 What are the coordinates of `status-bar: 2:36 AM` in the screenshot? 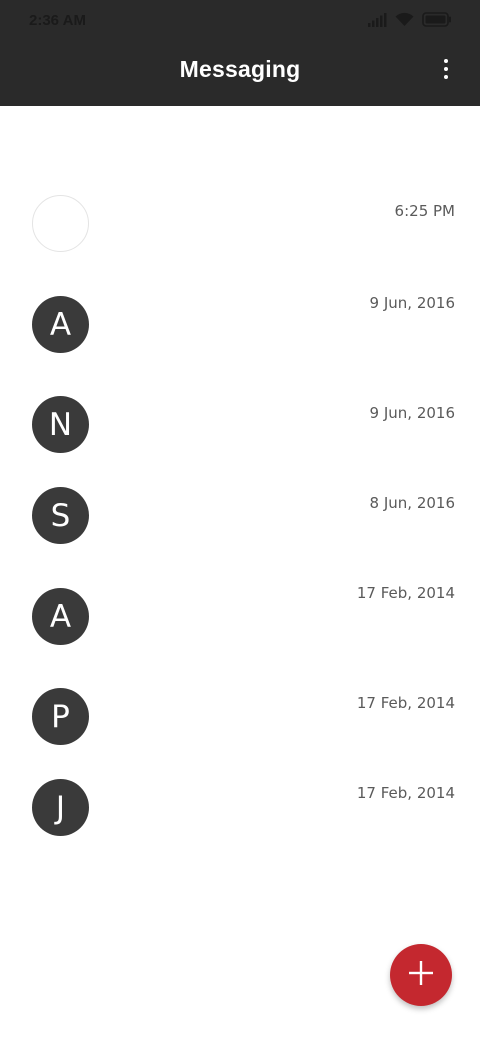 It's located at (240, 22).